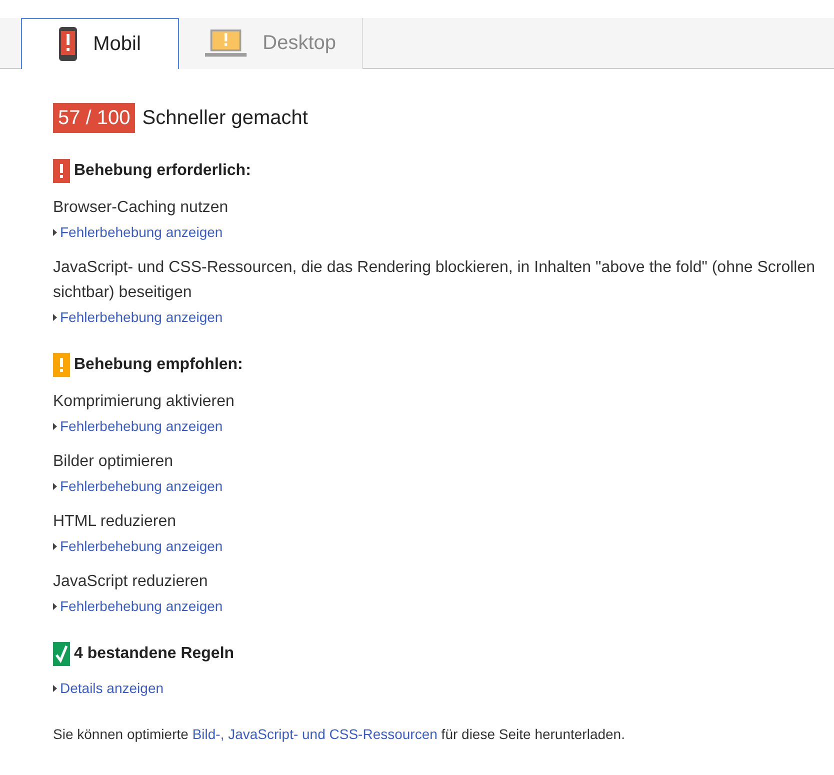 This screenshot has width=834, height=775. I want to click on rule-title: HTML reduzieren, so click(115, 522).